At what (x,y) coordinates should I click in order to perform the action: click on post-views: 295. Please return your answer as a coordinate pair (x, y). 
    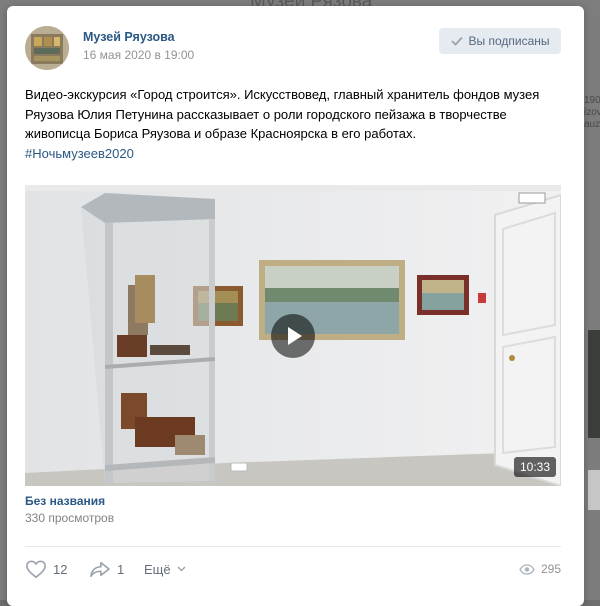
    Looking at the image, I should click on (540, 569).